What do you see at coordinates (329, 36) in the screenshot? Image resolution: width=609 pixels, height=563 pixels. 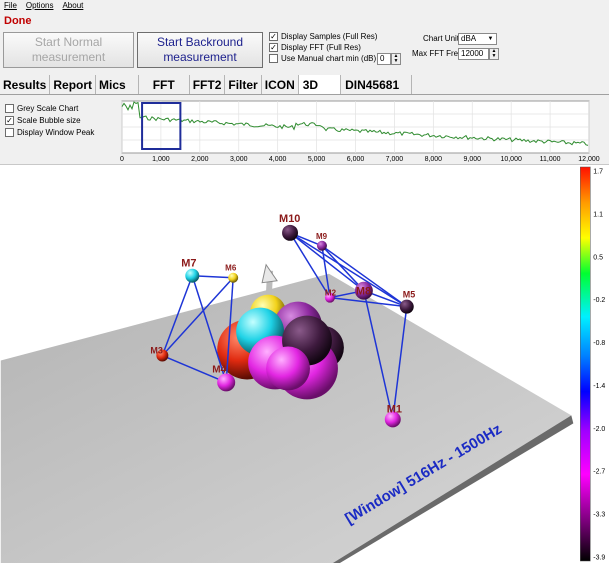 I see `display-samples-label: Display Samples (Full Res)` at bounding box center [329, 36].